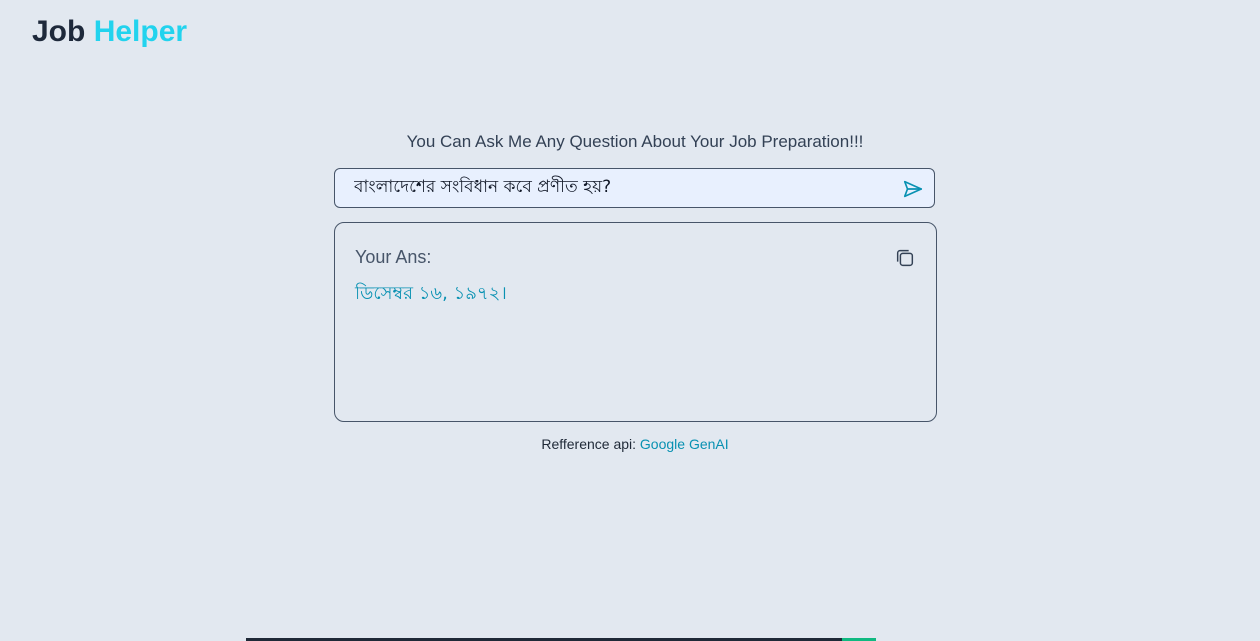 The width and height of the screenshot is (1260, 641). Describe the element at coordinates (589, 444) in the screenshot. I see `footer-prefix: Refference api:` at that location.